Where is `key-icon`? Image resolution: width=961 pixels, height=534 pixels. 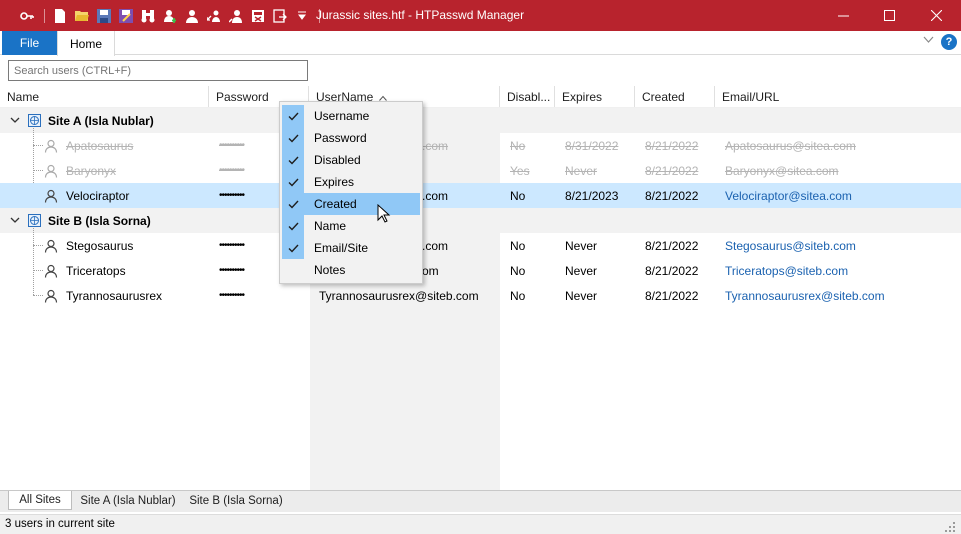
key-icon is located at coordinates (27, 16).